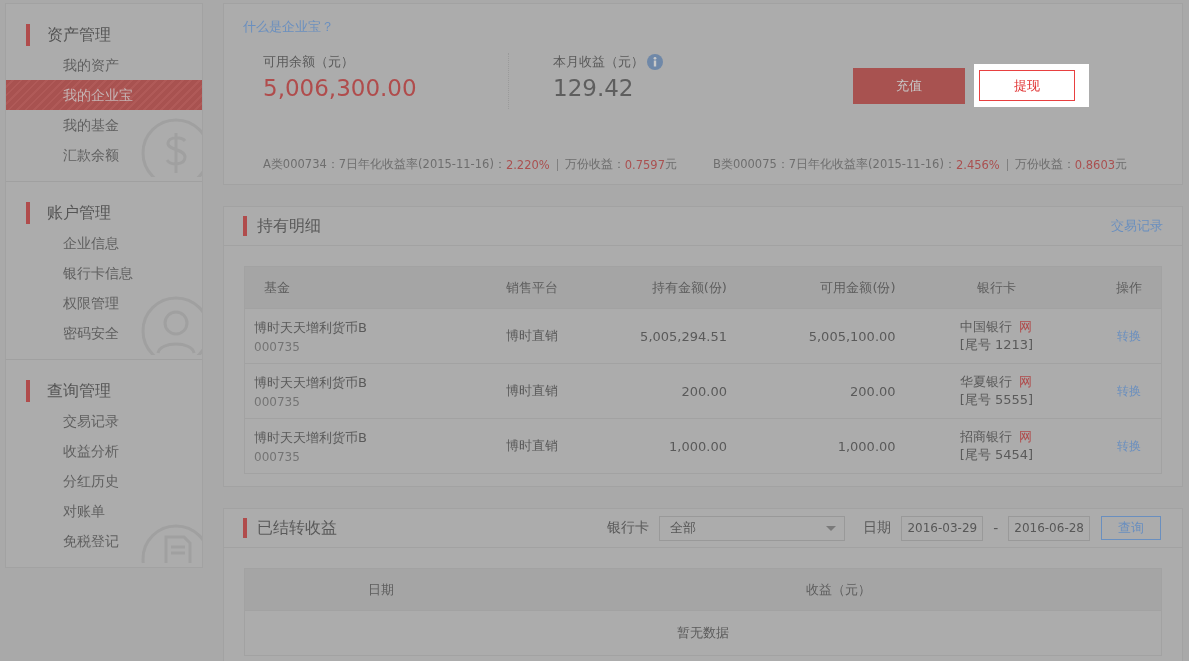 The height and width of the screenshot is (661, 1189). Describe the element at coordinates (812, 287) in the screenshot. I see `column-header: 可用金额(份)` at that location.